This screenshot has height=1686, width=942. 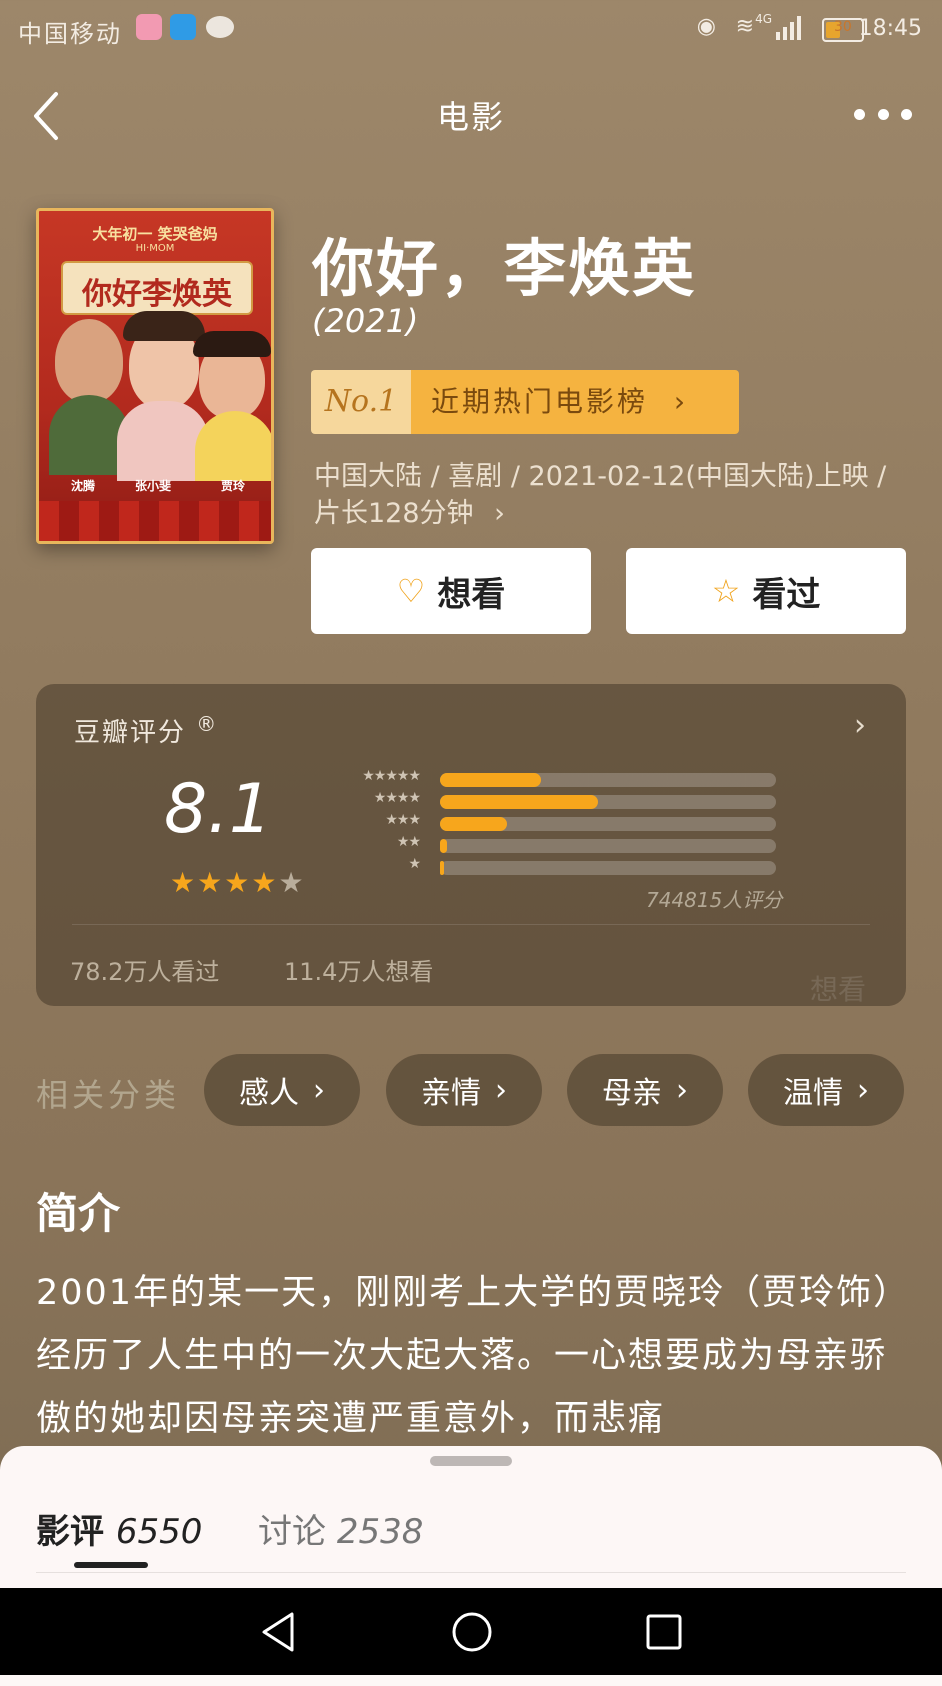 I want to click on watermark: 想看, so click(x=837, y=989).